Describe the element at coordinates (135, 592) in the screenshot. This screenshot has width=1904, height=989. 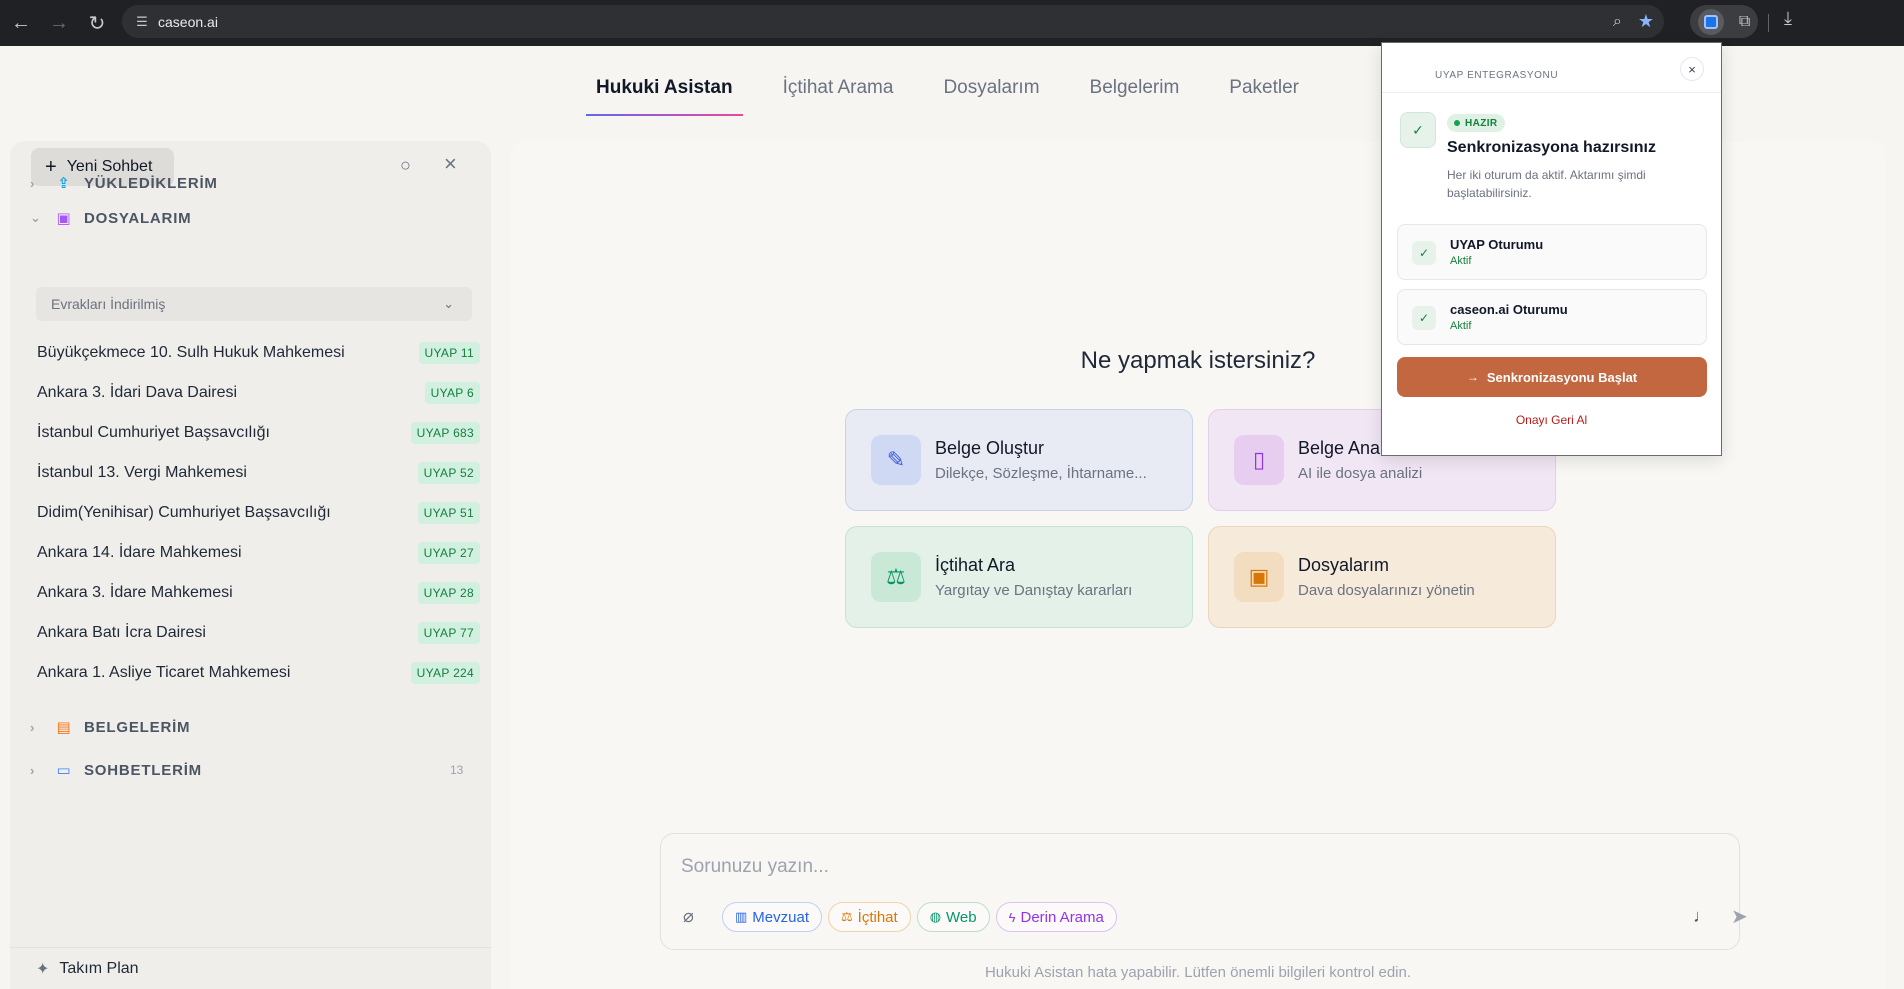
I see `case-name: Ankara 3. İdare Mahkemesi` at that location.